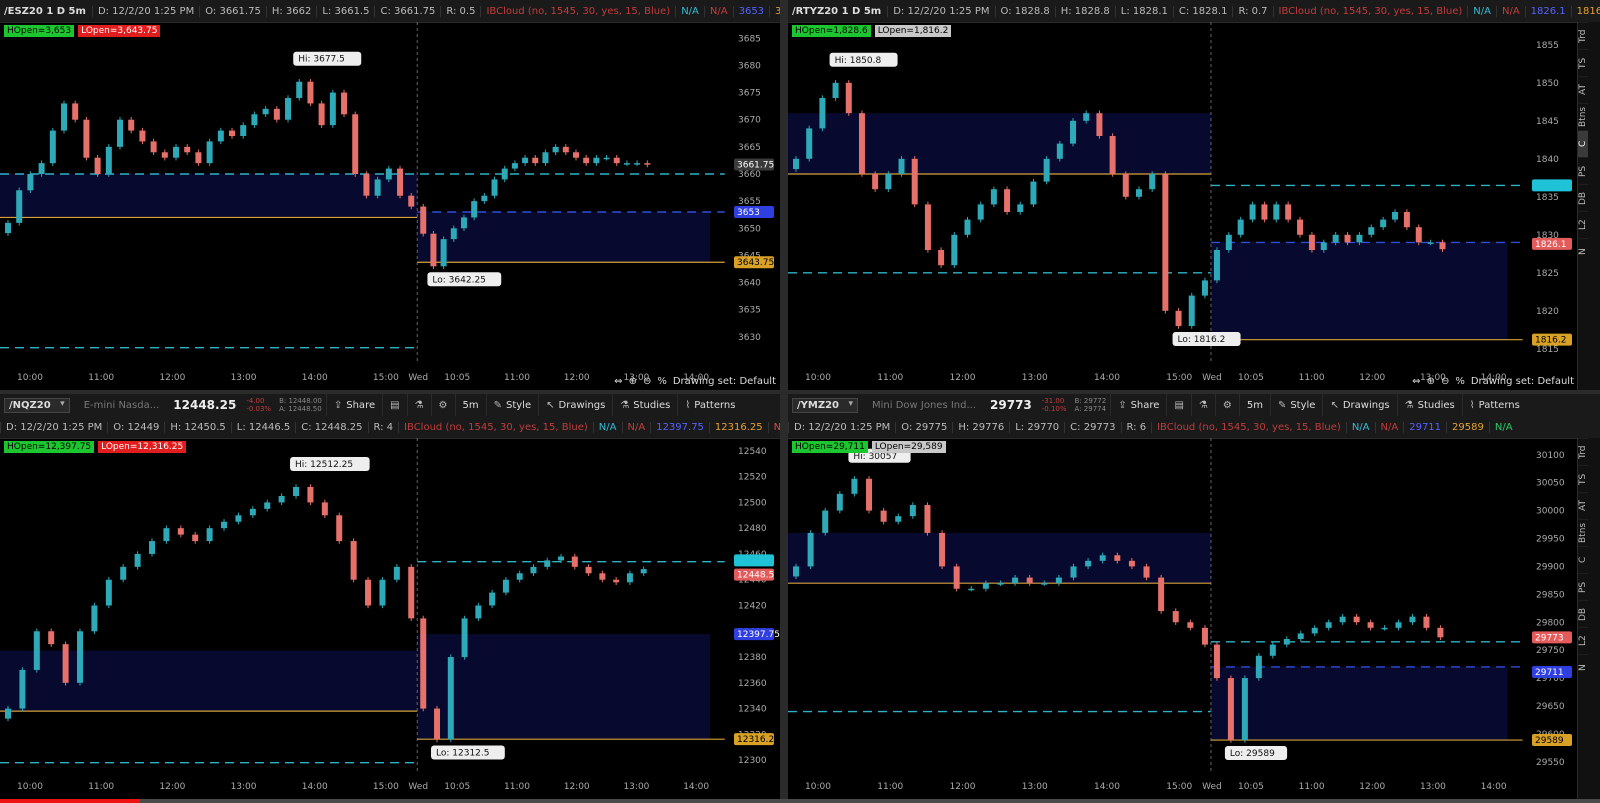 The image size is (1600, 803). Describe the element at coordinates (784, 401) in the screenshot. I see `vertical-divider` at that location.